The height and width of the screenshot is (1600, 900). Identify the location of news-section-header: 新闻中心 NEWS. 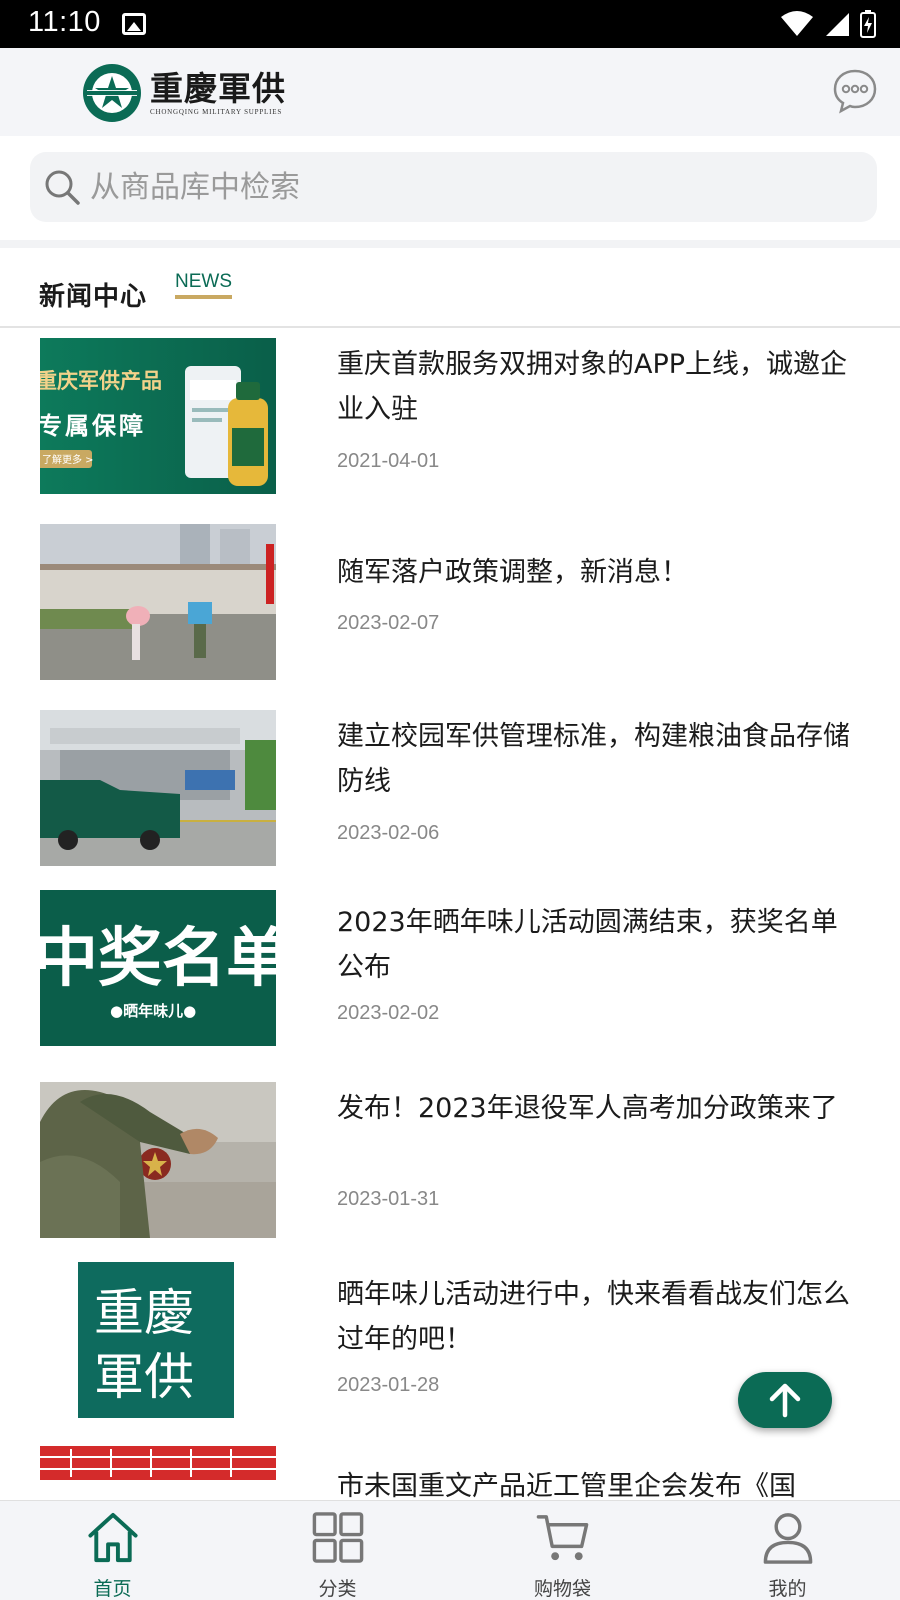
(450, 288).